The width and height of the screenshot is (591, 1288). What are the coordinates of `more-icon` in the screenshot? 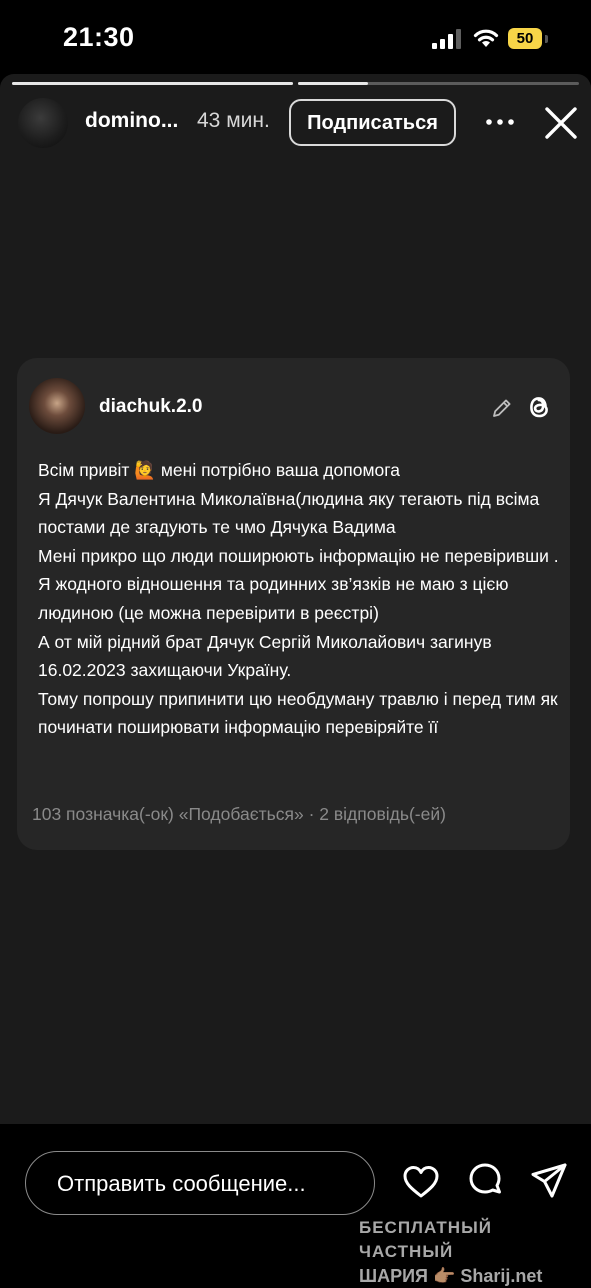 It's located at (500, 122).